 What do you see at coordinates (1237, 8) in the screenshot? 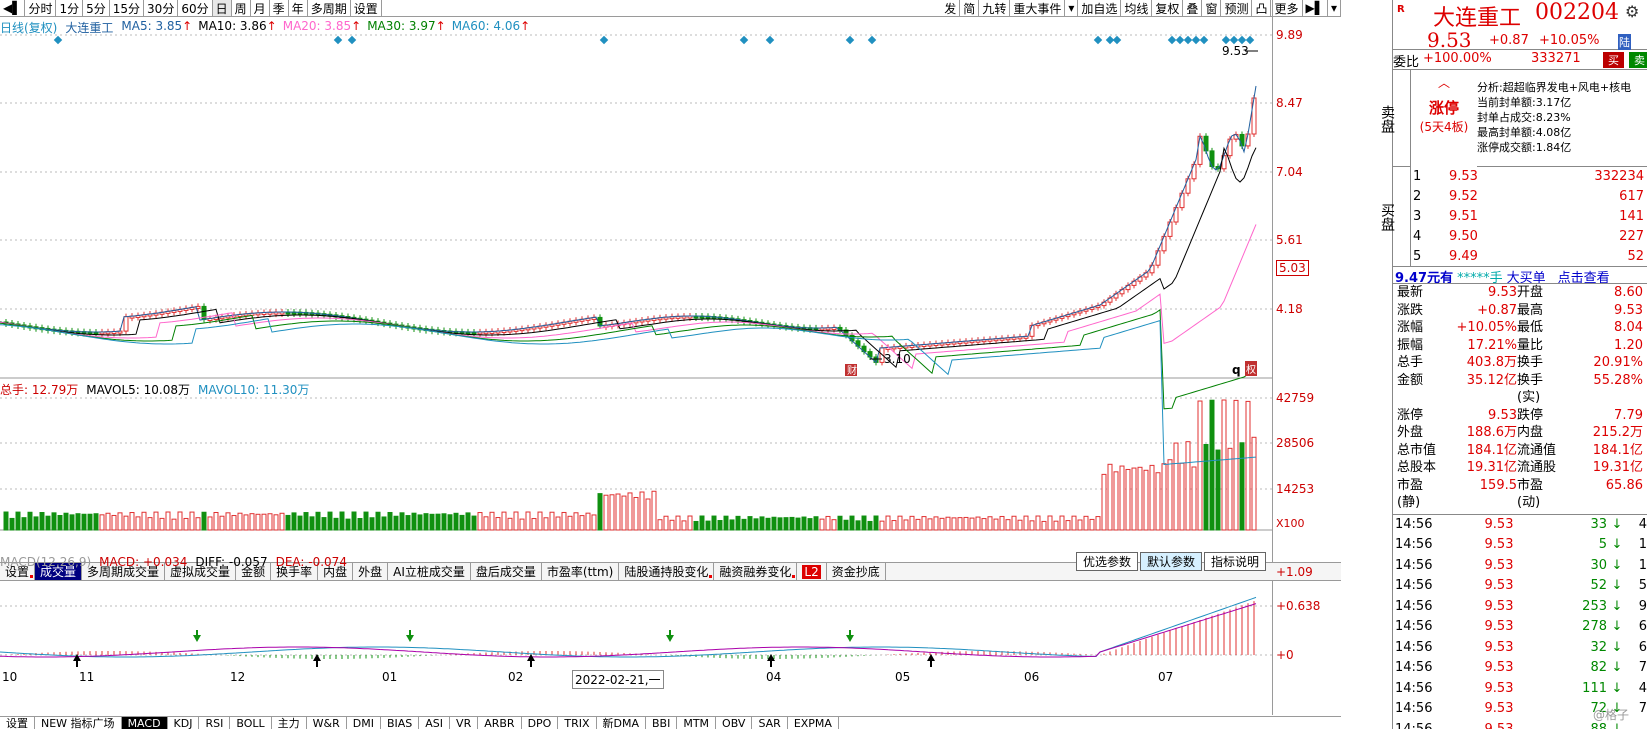
I see `toolbar-right-10: 预测` at bounding box center [1237, 8].